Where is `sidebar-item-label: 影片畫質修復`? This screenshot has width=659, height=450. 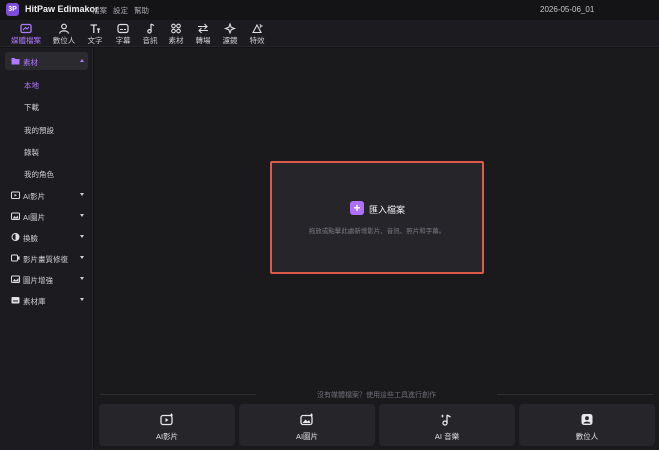
sidebar-item-label: 影片畫質修復 is located at coordinates (45, 259).